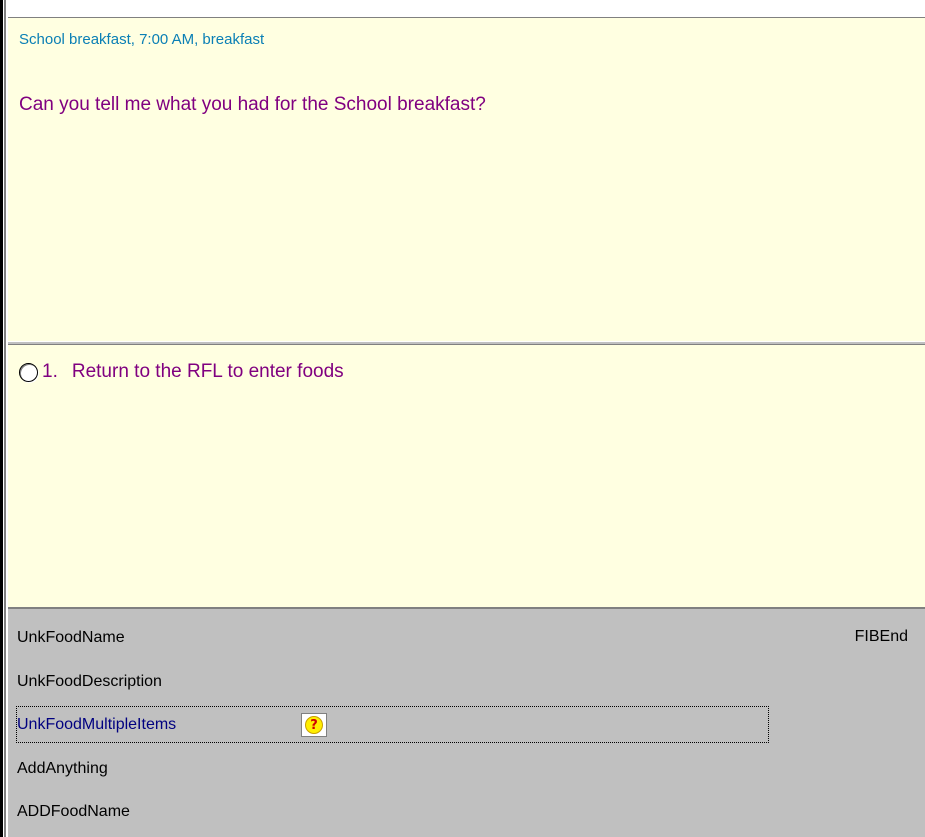 This screenshot has height=837, width=925. Describe the element at coordinates (71, 638) in the screenshot. I see `field-unk-food-name: UnkFoodName` at that location.